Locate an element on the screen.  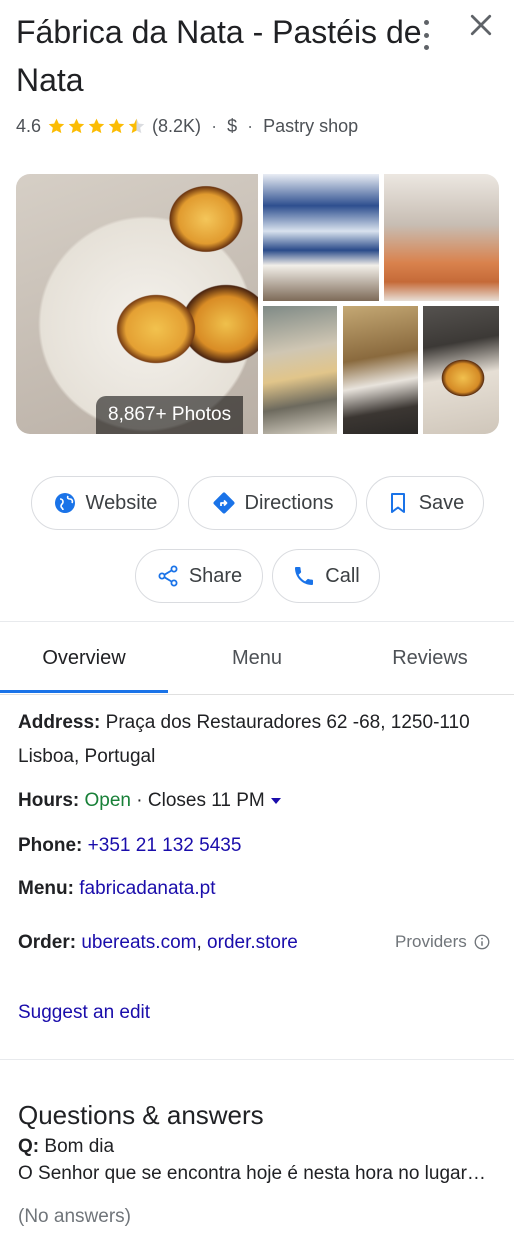
order-label: Order: is located at coordinates (47, 942).